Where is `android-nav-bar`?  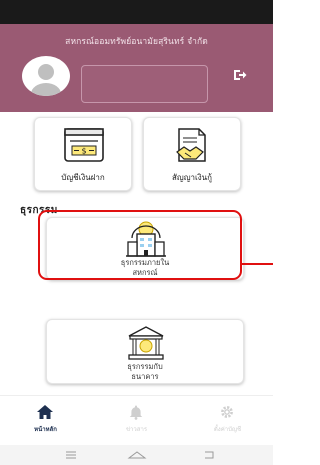 android-nav-bar is located at coordinates (136, 455).